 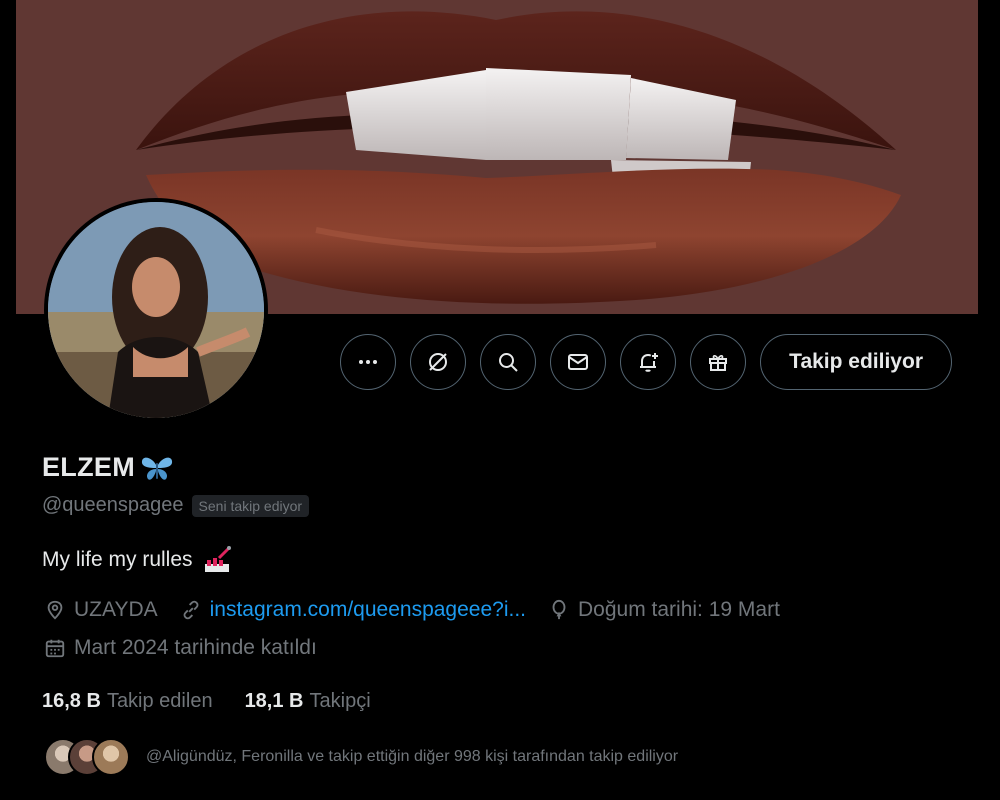 What do you see at coordinates (340, 701) in the screenshot?
I see `followers-label: Takipçi` at bounding box center [340, 701].